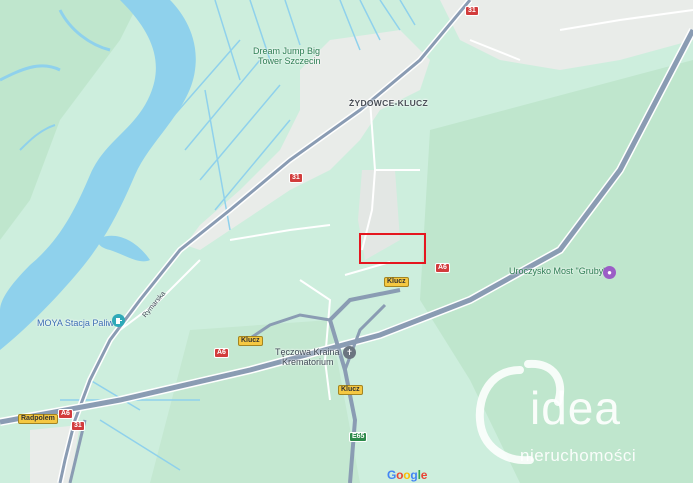 This screenshot has height=483, width=693. Describe the element at coordinates (575, 408) in the screenshot. I see `watermark-brand: idea` at that location.